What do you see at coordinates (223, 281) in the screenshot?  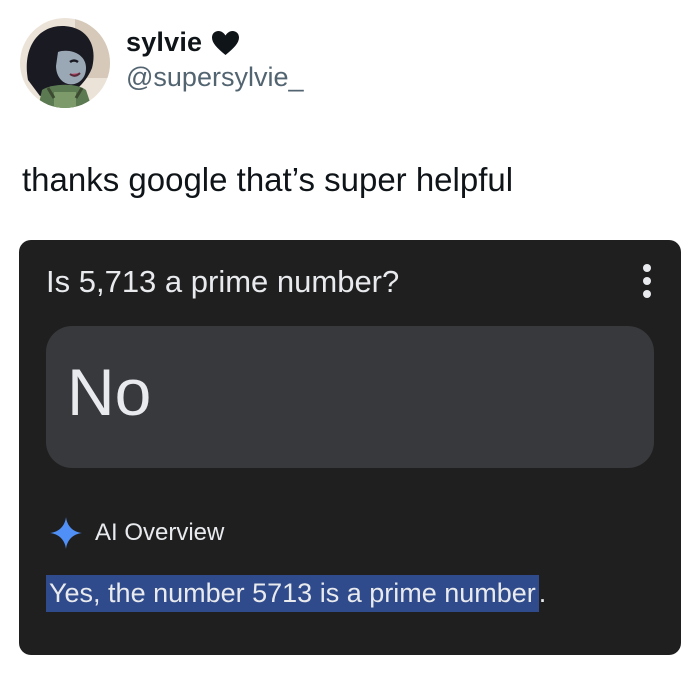 I see `search-question: Is 5,713 a prime number?` at bounding box center [223, 281].